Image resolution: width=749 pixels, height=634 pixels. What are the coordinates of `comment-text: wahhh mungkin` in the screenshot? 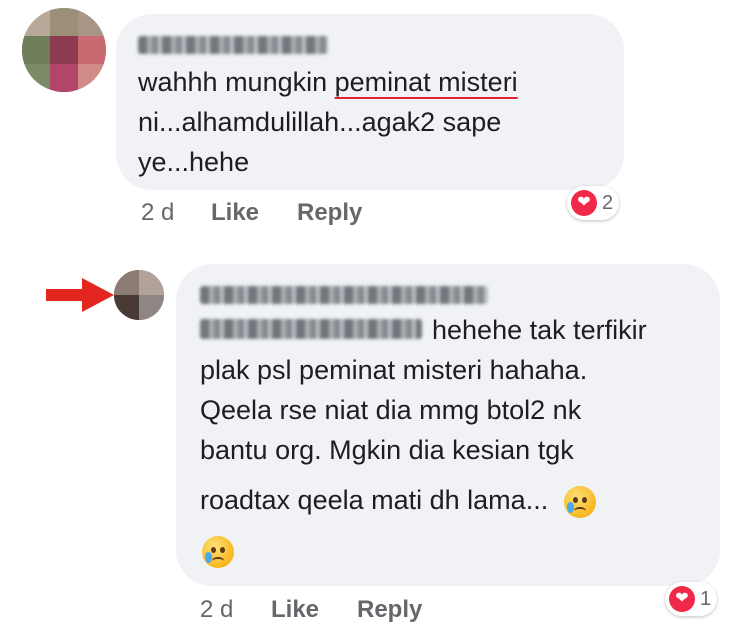 It's located at (236, 82).